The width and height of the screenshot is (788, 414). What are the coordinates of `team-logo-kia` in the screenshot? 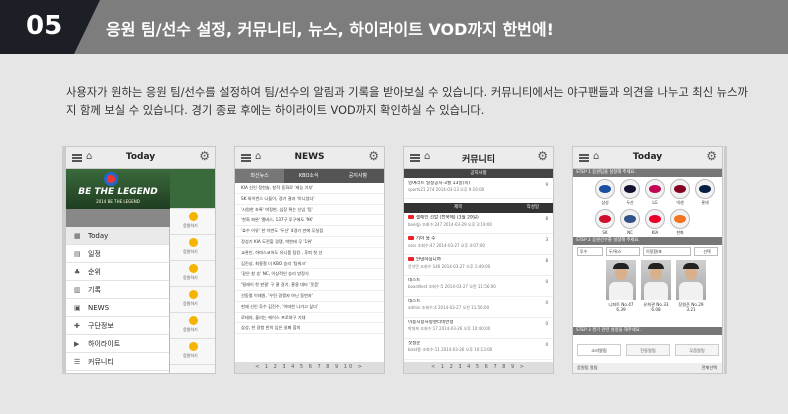 It's located at (655, 219).